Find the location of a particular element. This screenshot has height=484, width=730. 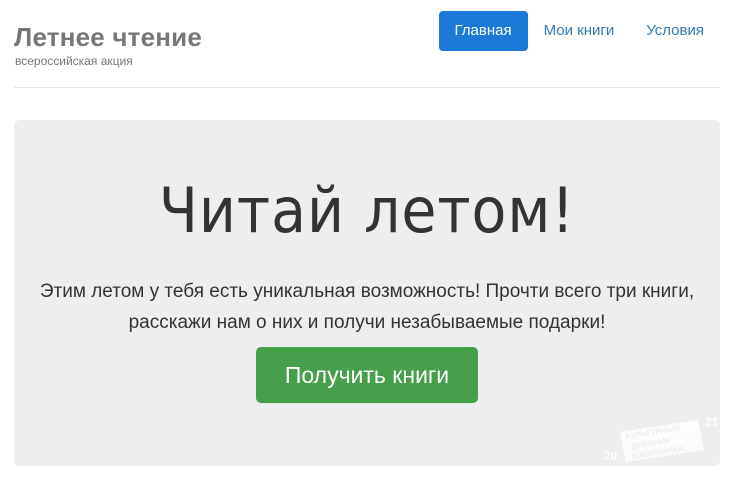

get-books-button: Получить книги is located at coordinates (367, 375).